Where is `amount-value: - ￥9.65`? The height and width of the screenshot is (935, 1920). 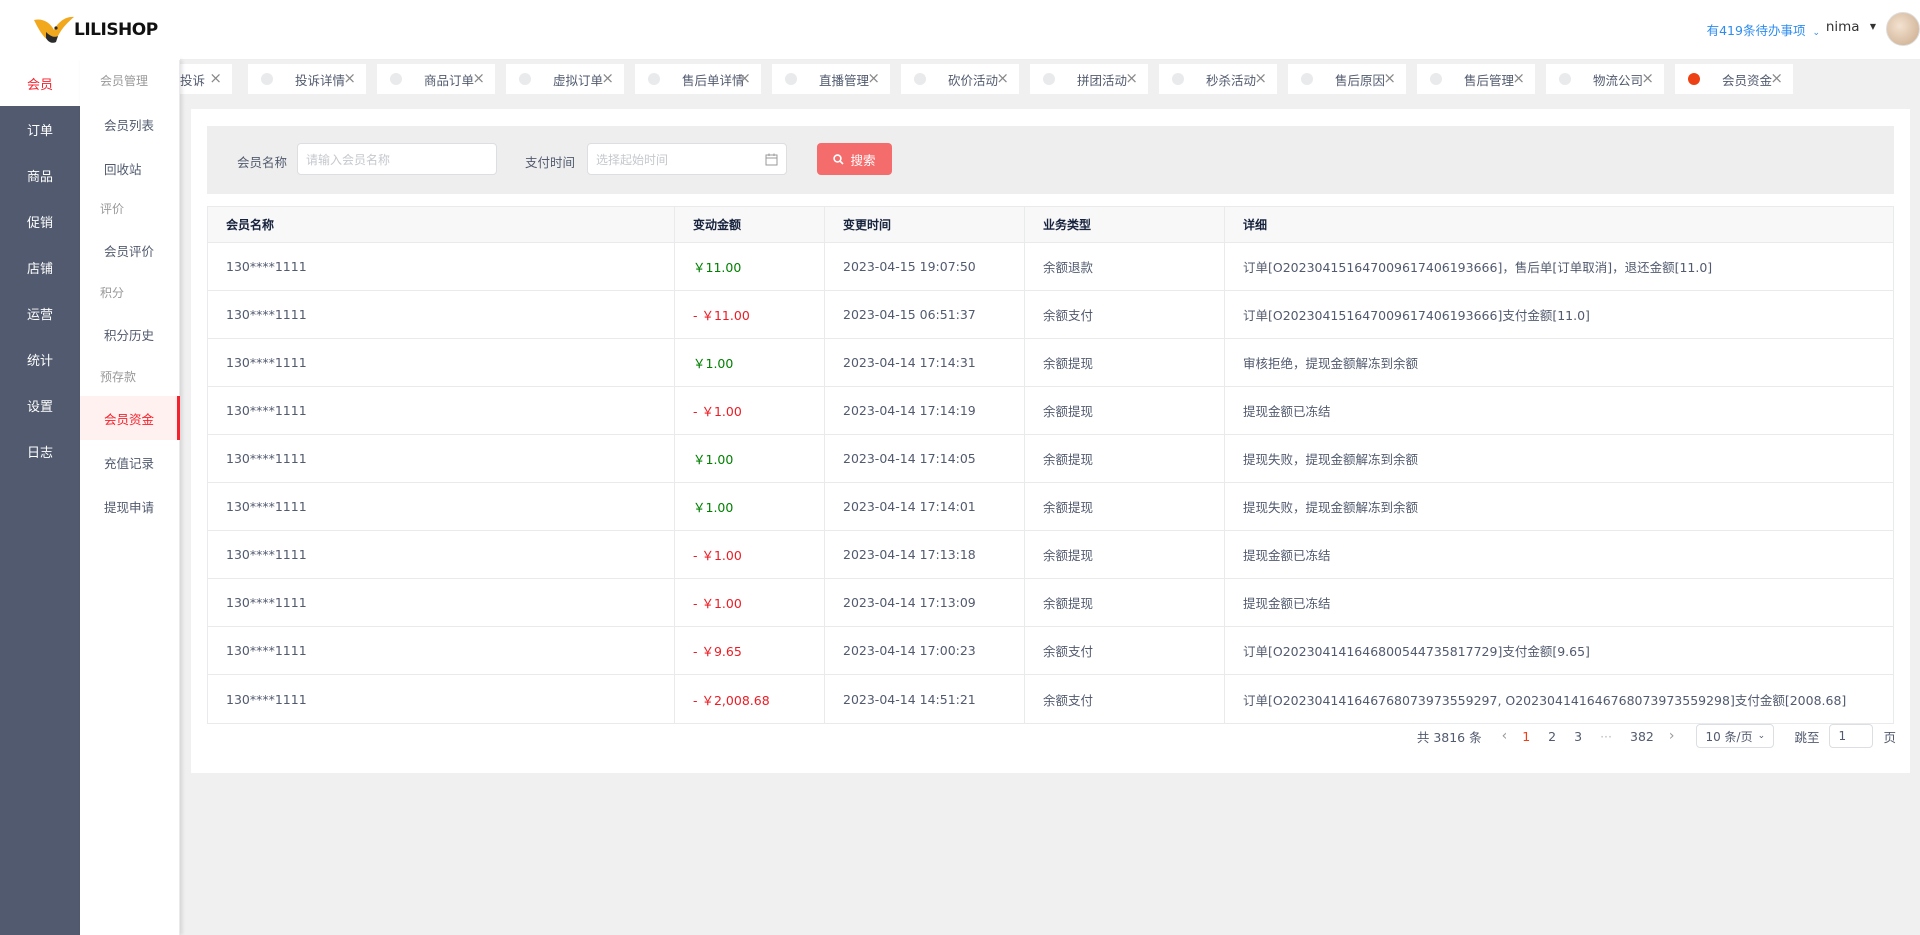 amount-value: - ￥9.65 is located at coordinates (717, 651).